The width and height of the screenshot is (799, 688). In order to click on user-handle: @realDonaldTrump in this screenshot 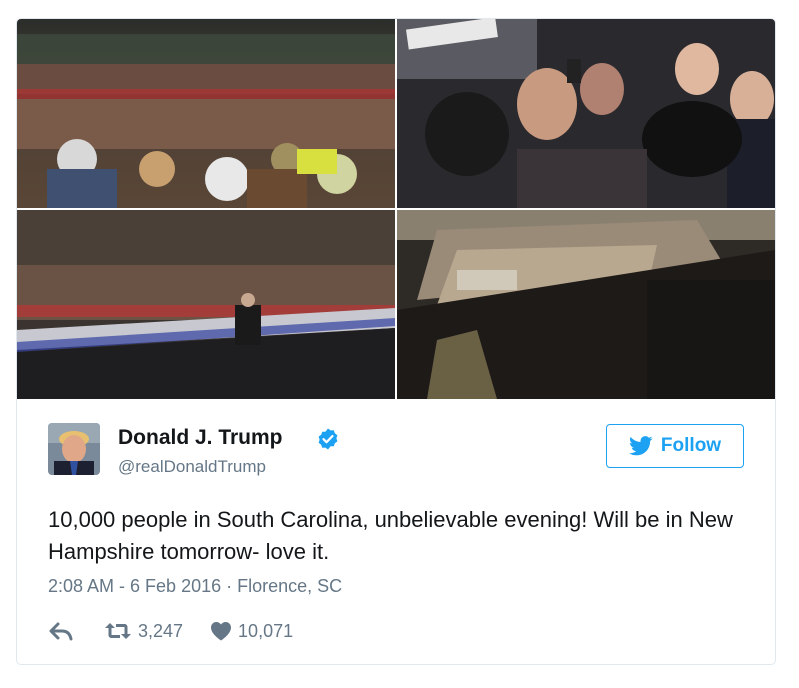, I will do `click(192, 467)`.